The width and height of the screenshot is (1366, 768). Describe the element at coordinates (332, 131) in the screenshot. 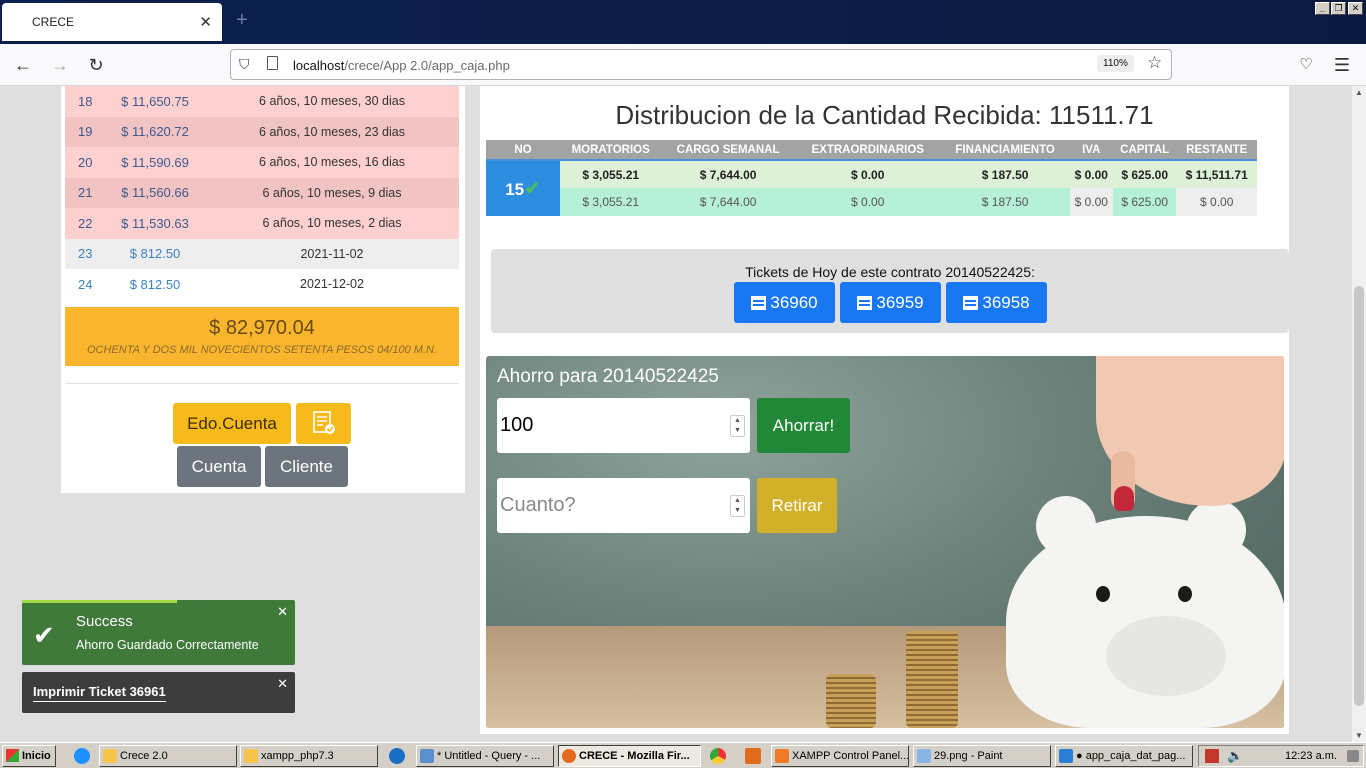

I see `row-description: 6 años, 10 meses, 23 dias` at that location.